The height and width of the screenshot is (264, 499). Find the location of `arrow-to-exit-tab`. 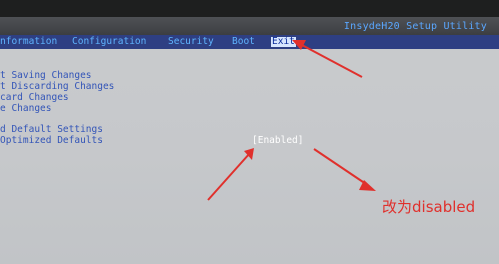

arrow-to-exit-tab is located at coordinates (327, 59).